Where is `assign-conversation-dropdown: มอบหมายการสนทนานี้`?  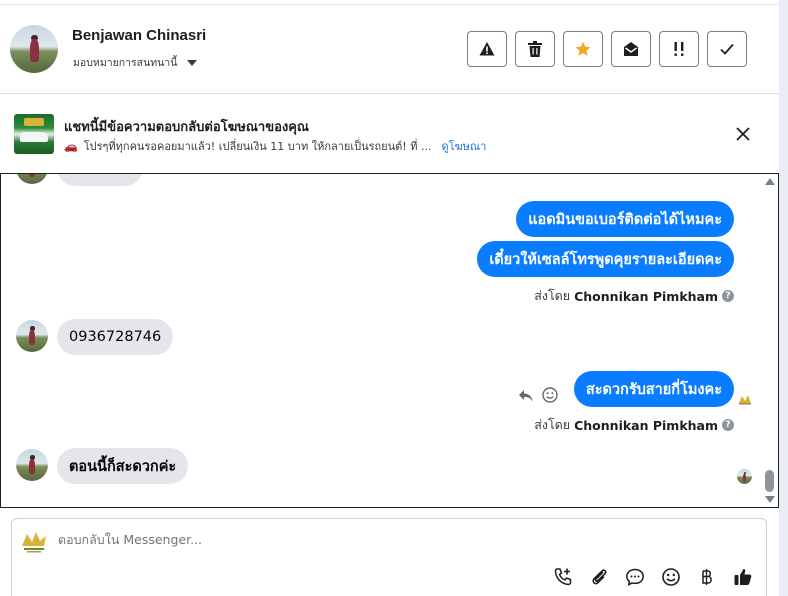 assign-conversation-dropdown: มอบหมายการสนทนานี้ is located at coordinates (135, 62).